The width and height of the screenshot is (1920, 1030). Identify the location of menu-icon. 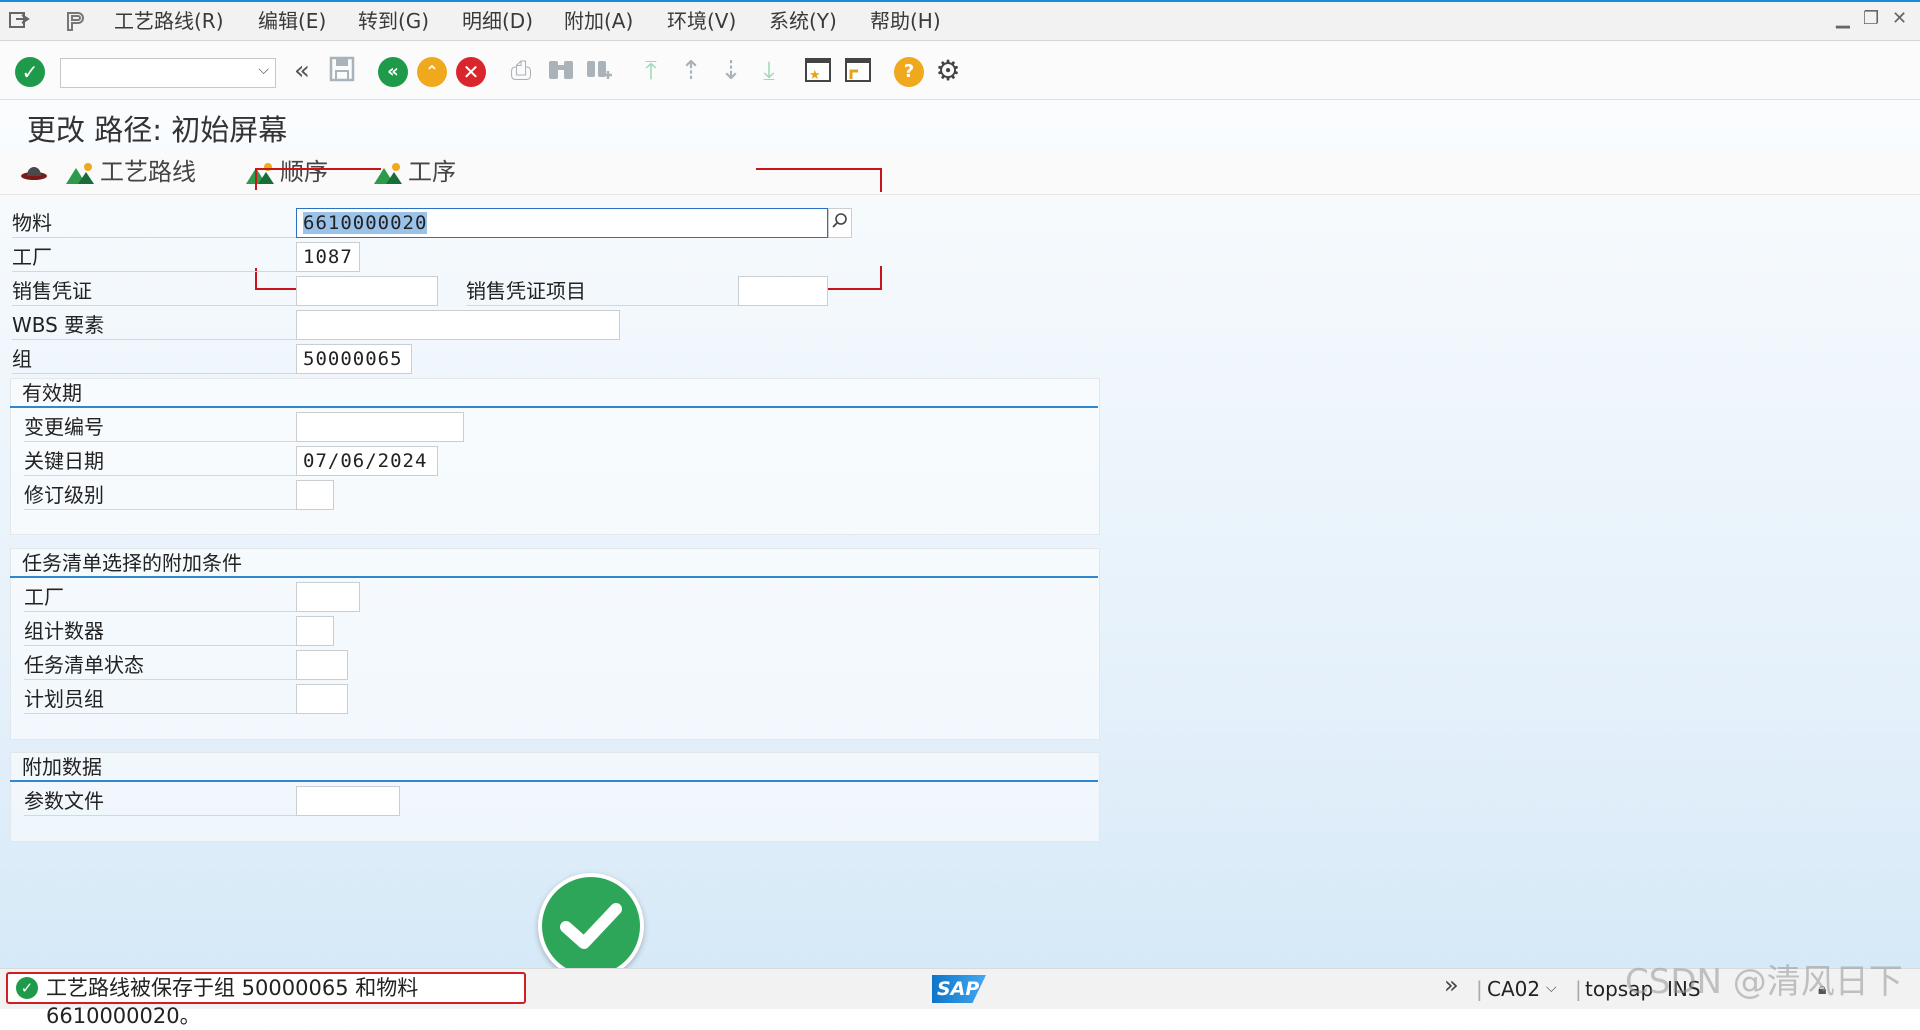
(19, 20).